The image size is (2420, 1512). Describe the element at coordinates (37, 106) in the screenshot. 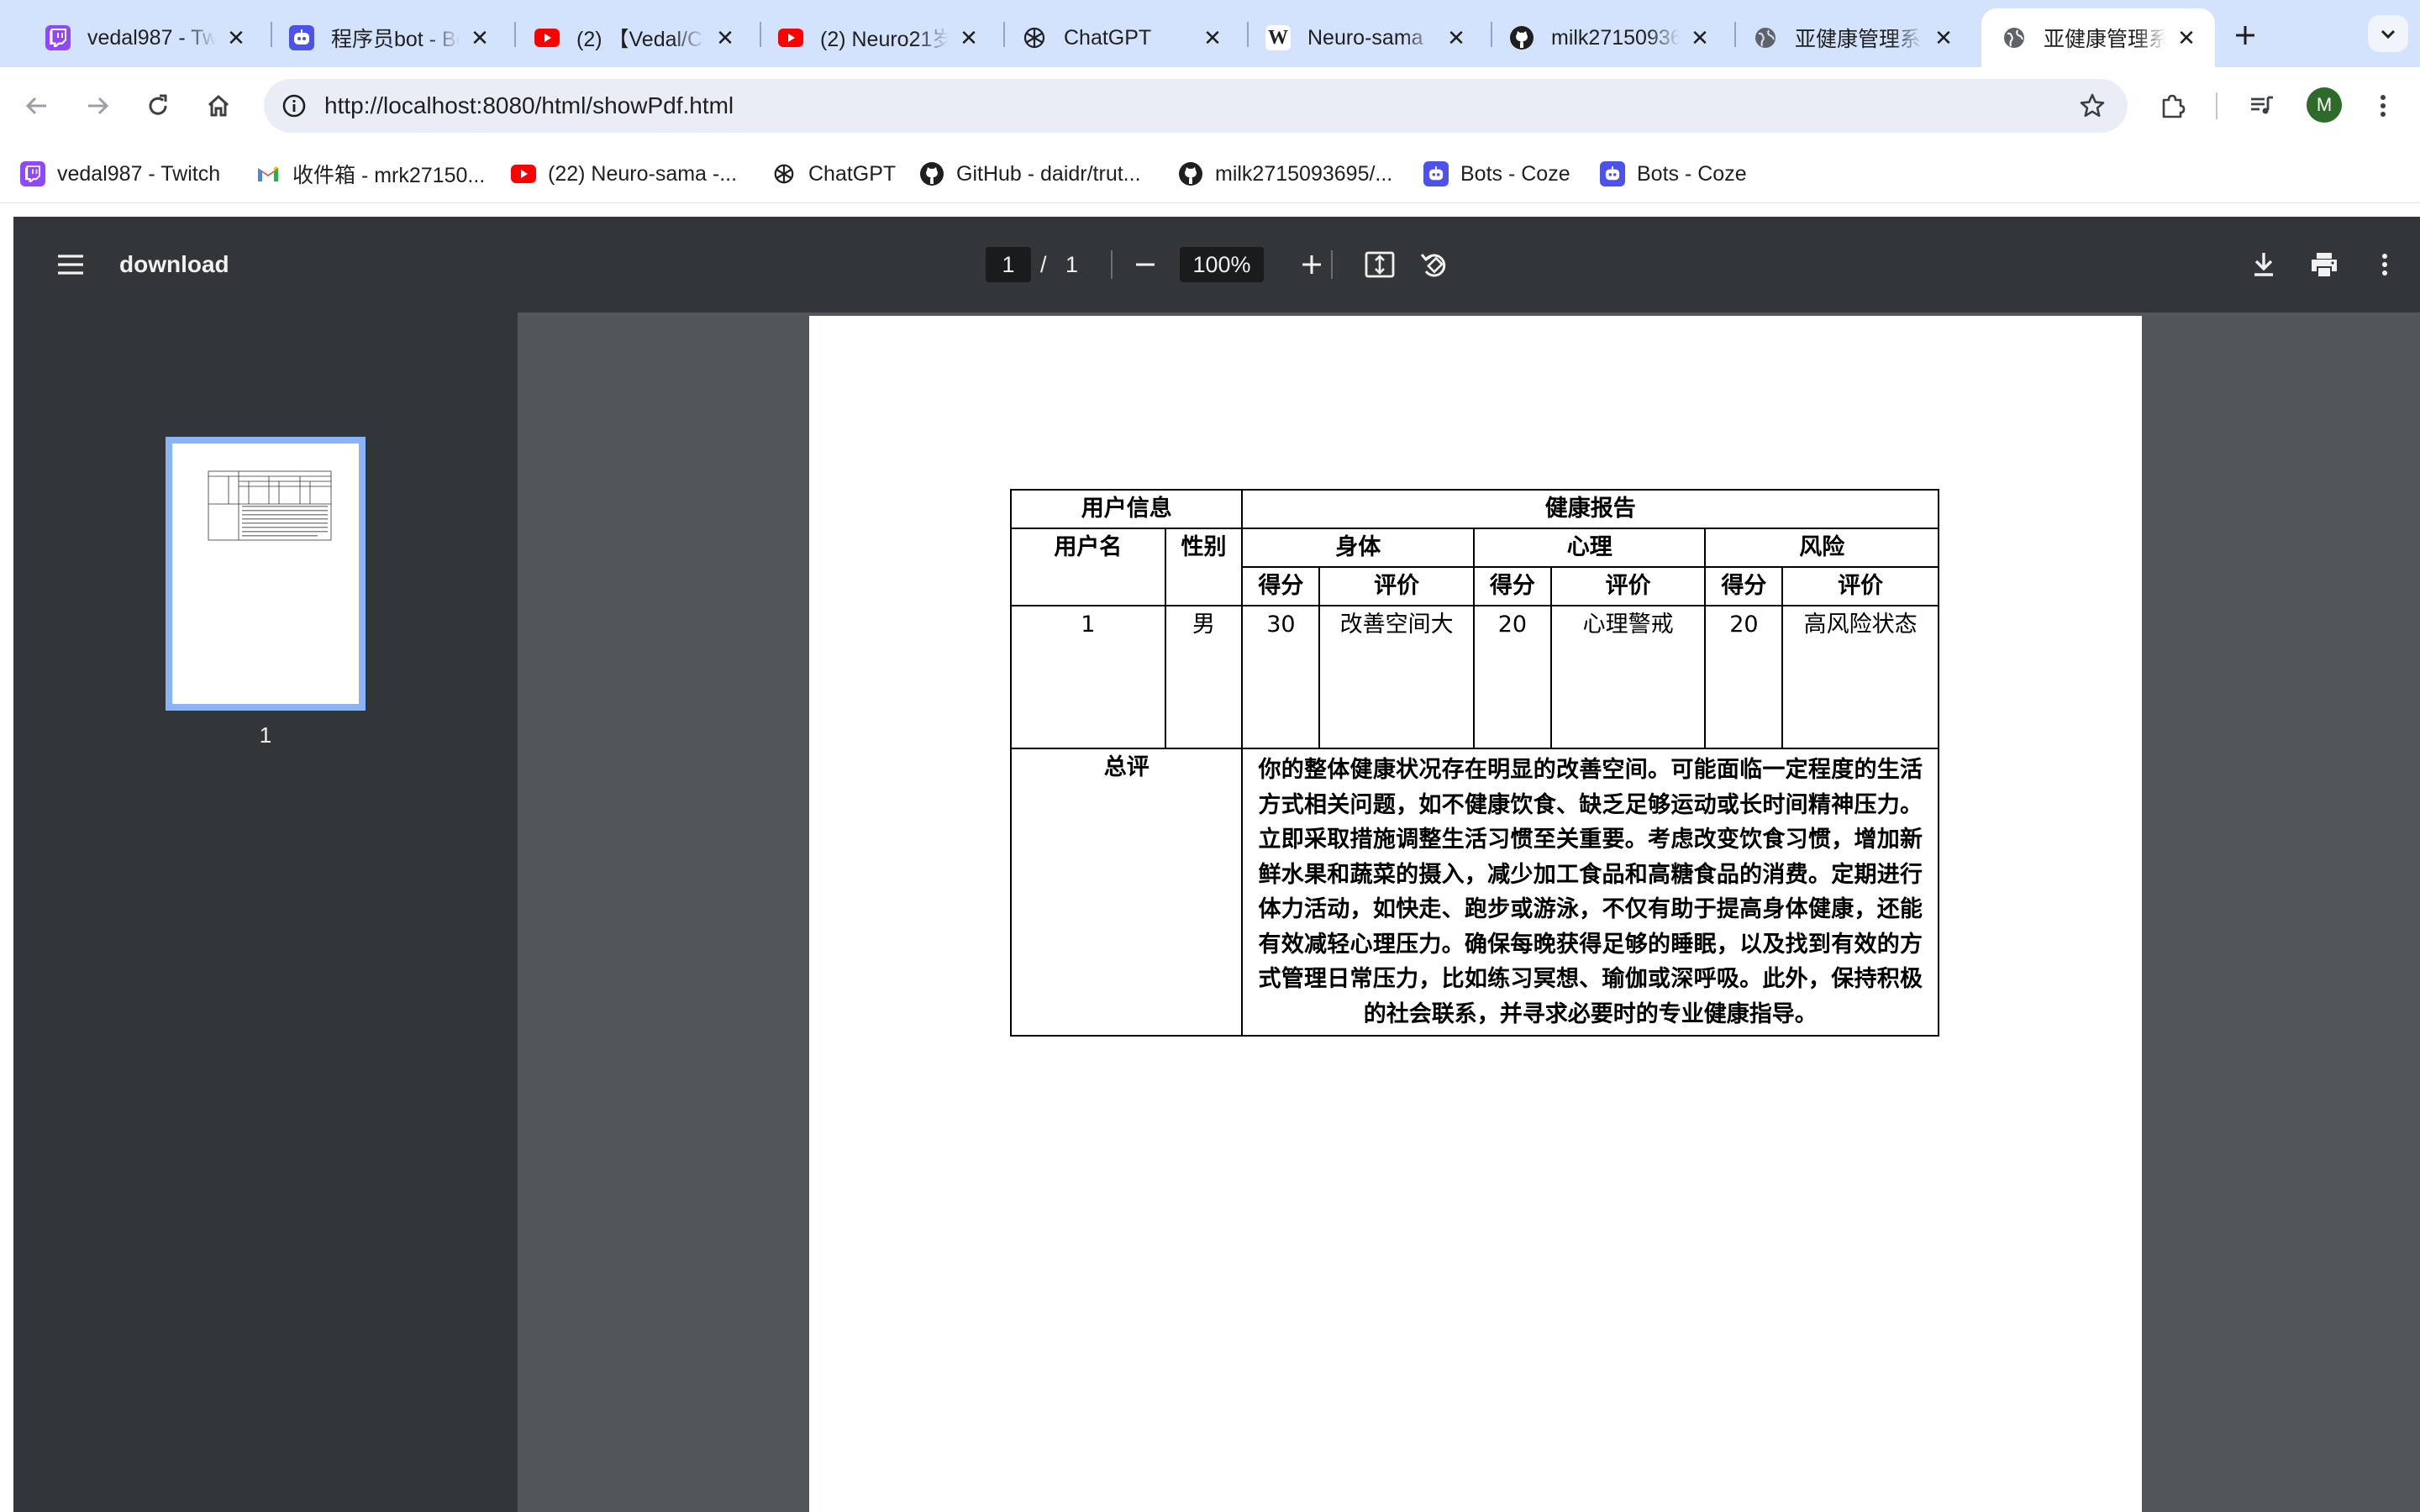

I see `back-button` at that location.